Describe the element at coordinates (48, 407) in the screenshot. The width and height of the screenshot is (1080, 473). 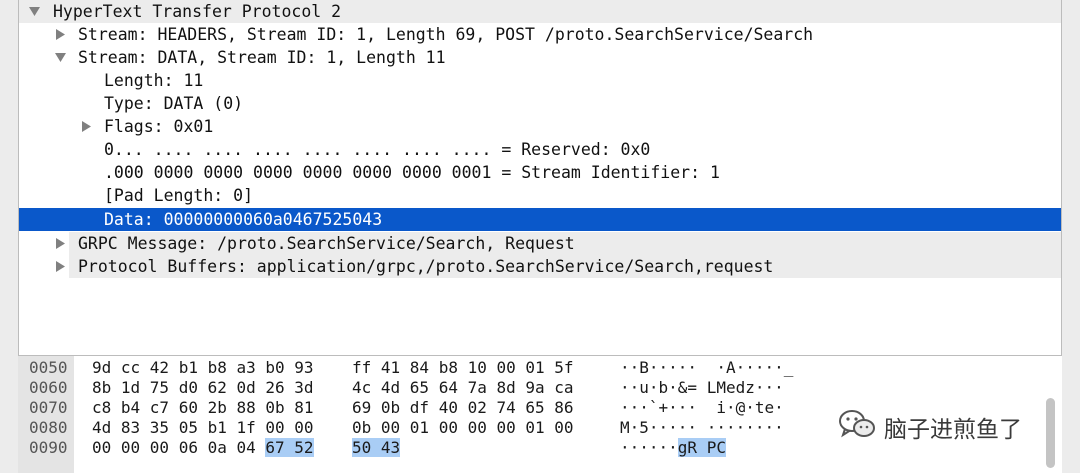
I see `byte-offset: 0070` at that location.